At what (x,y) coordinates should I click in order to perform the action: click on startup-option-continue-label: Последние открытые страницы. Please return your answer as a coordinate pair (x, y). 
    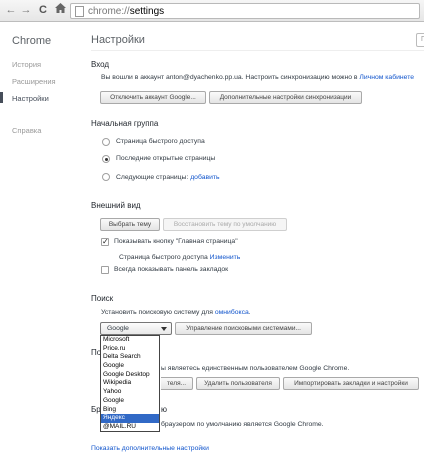
    Looking at the image, I should click on (166, 158).